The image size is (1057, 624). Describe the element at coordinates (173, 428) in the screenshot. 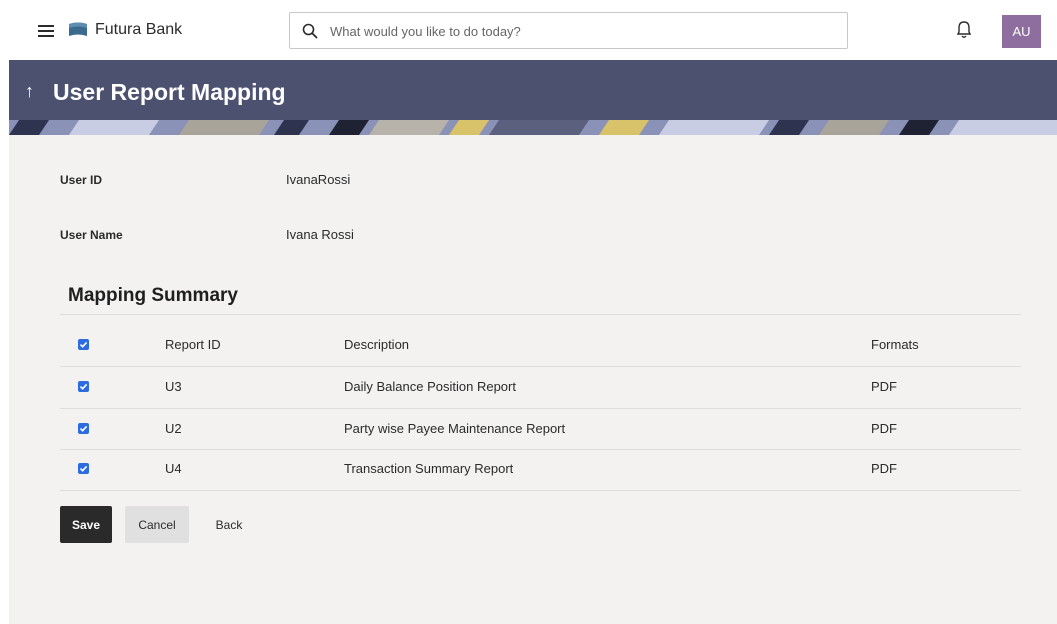

I see `report-id-cell: U2` at that location.